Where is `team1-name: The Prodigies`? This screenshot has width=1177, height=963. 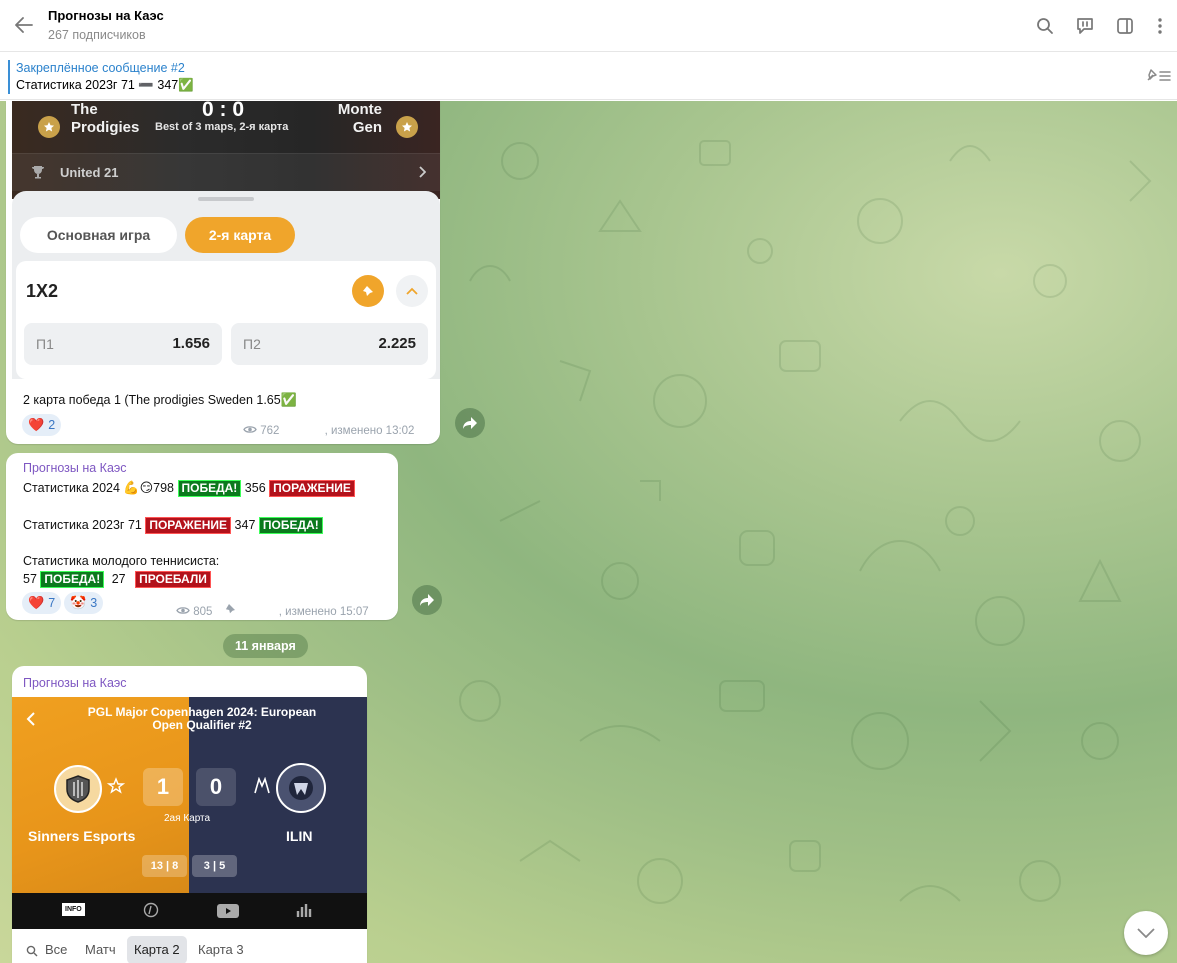 team1-name: The Prodigies is located at coordinates (105, 119).